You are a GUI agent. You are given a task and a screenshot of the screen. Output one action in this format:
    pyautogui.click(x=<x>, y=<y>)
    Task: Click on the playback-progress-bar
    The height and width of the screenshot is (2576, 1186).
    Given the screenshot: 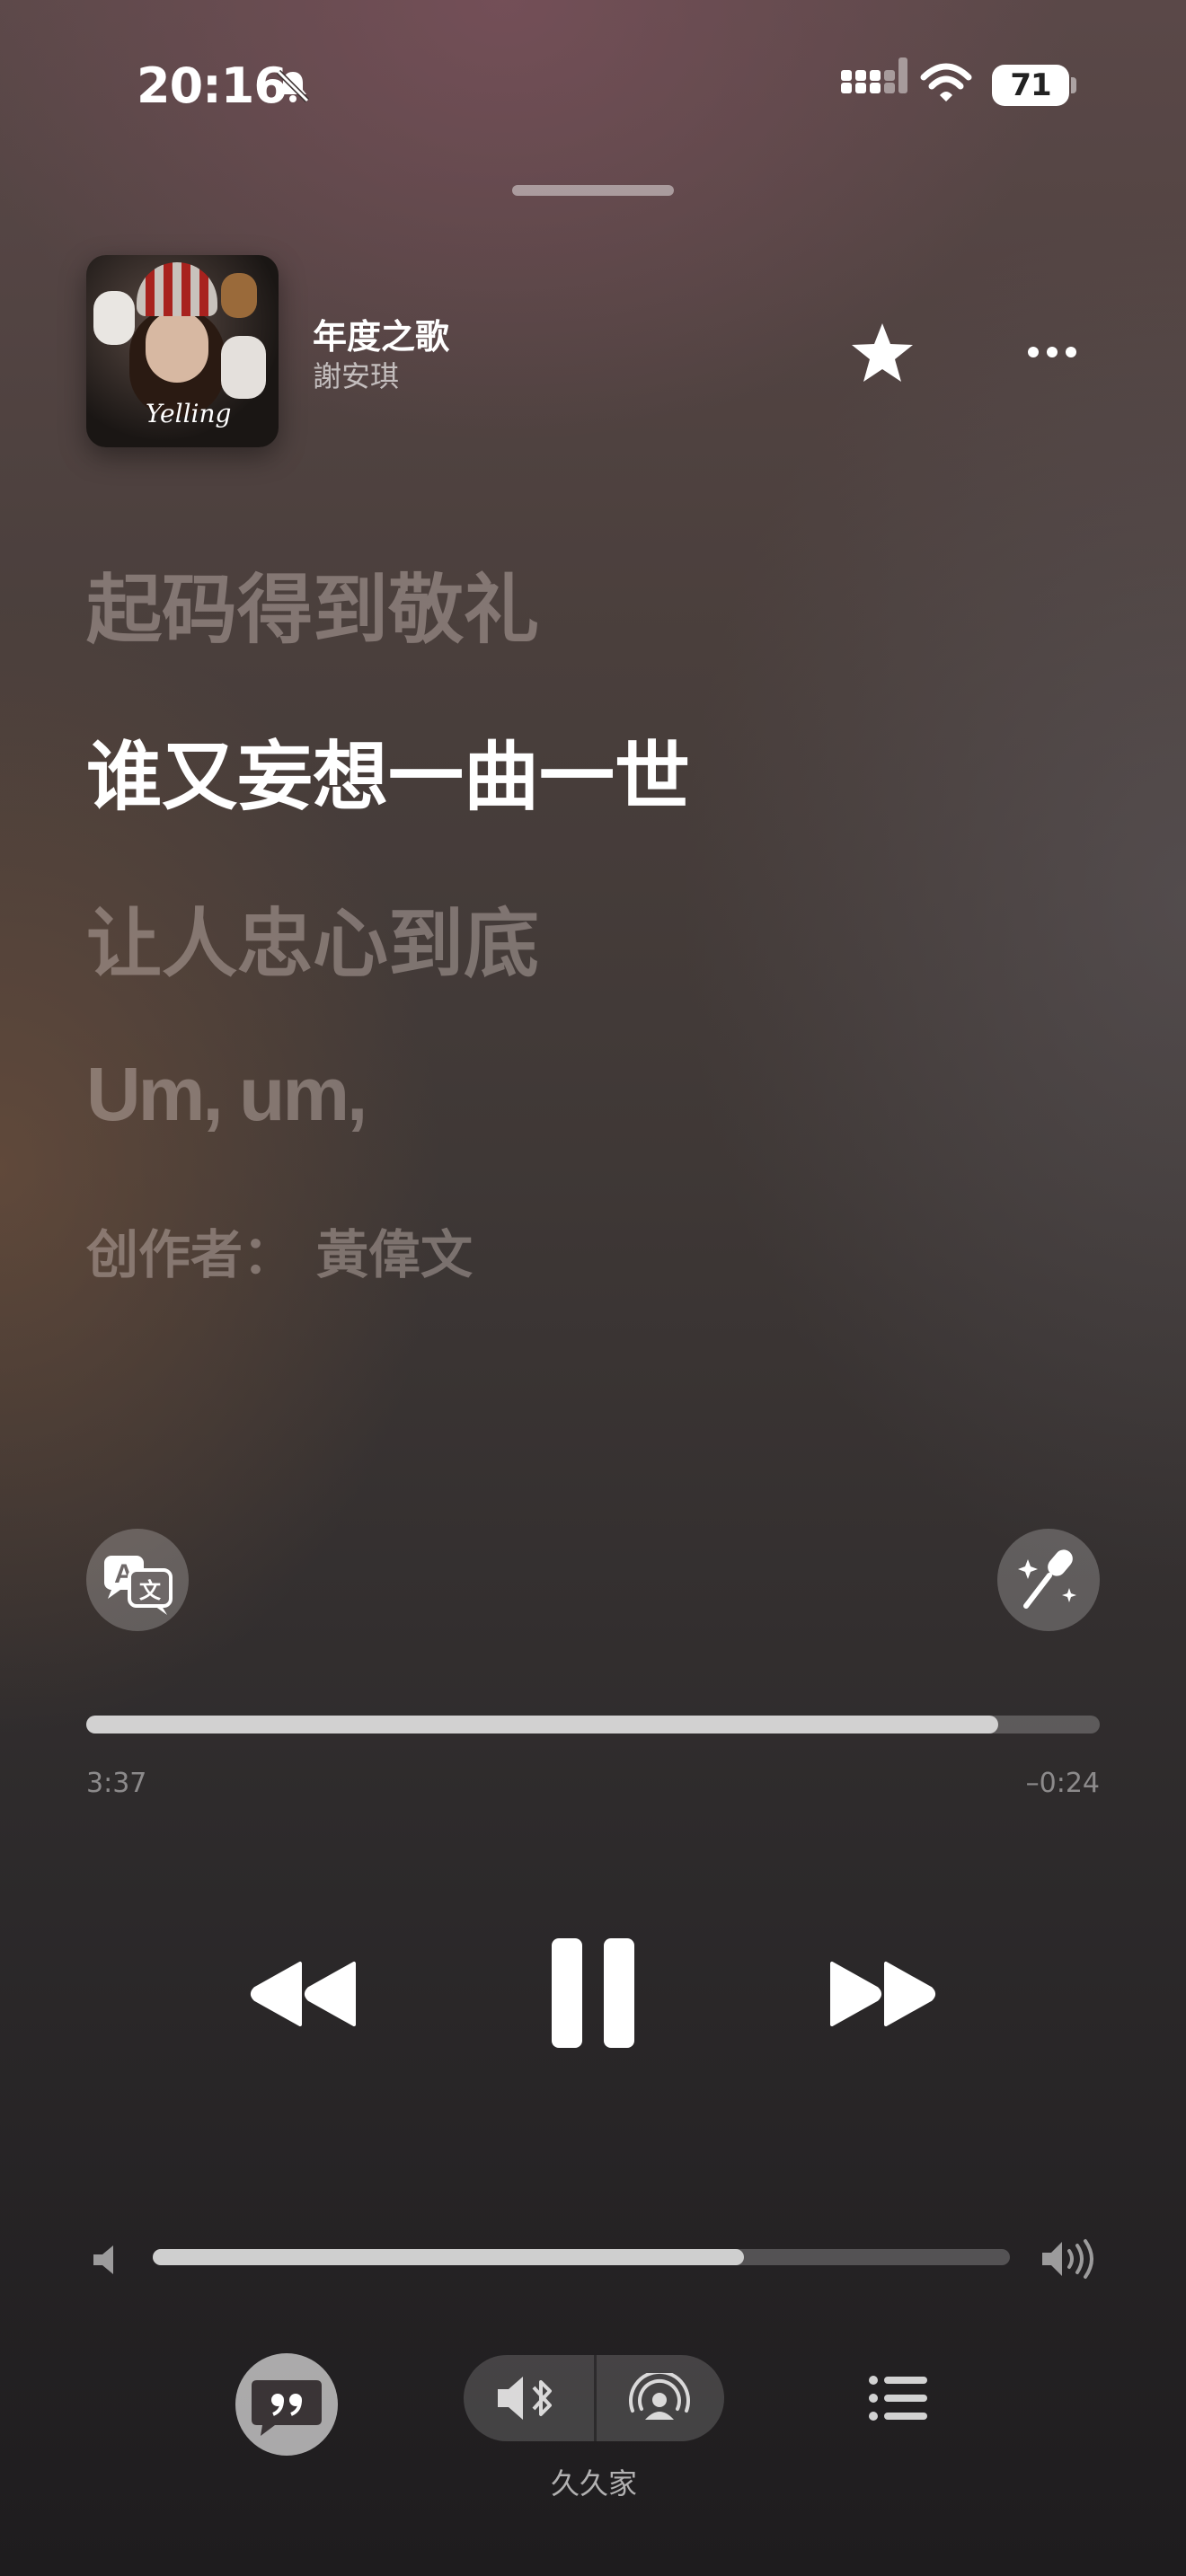 What is the action you would take?
    pyautogui.click(x=593, y=1725)
    